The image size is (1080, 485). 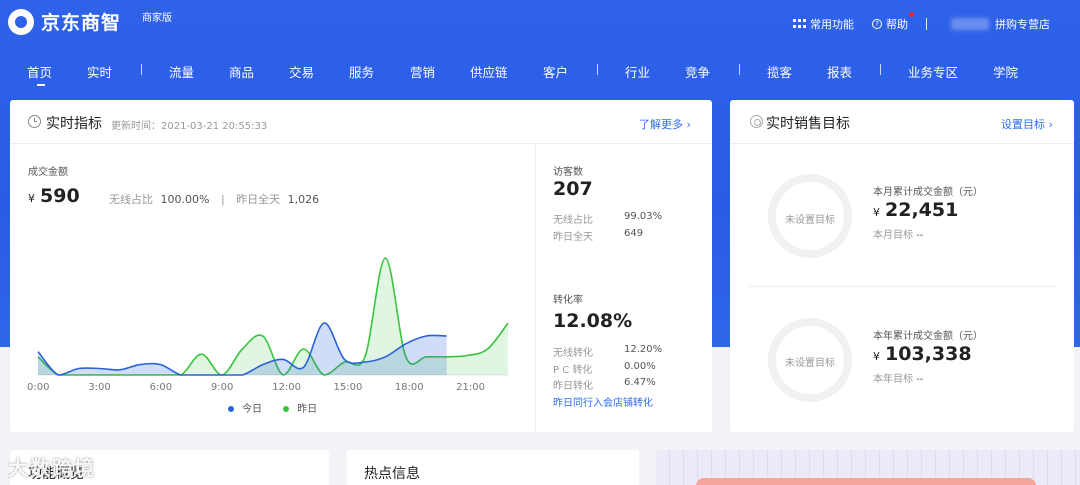 I want to click on legend-yesterday: 昨日, so click(x=300, y=409).